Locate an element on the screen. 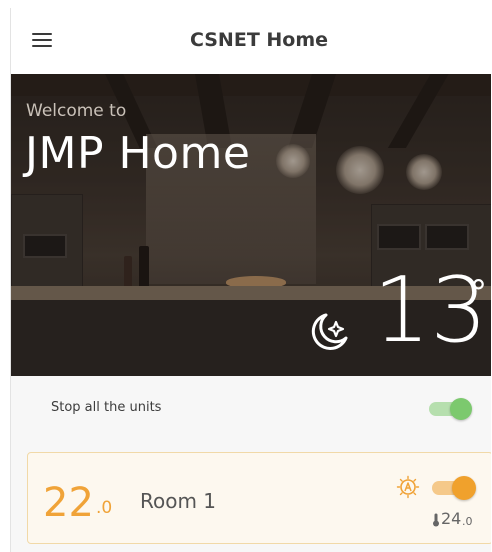 The image size is (492, 552). room-setpoint-decimal: .0 is located at coordinates (467, 521).